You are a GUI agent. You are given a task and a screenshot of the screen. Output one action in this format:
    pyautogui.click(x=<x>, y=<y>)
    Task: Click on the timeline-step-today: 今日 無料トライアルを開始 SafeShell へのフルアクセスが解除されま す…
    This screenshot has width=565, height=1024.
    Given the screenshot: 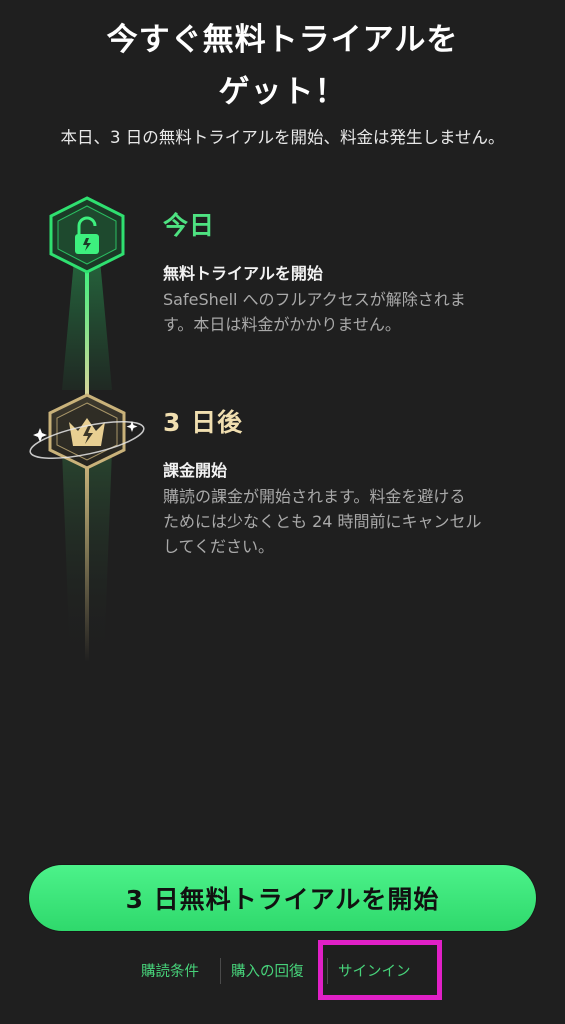 What is the action you would take?
    pyautogui.click(x=358, y=271)
    